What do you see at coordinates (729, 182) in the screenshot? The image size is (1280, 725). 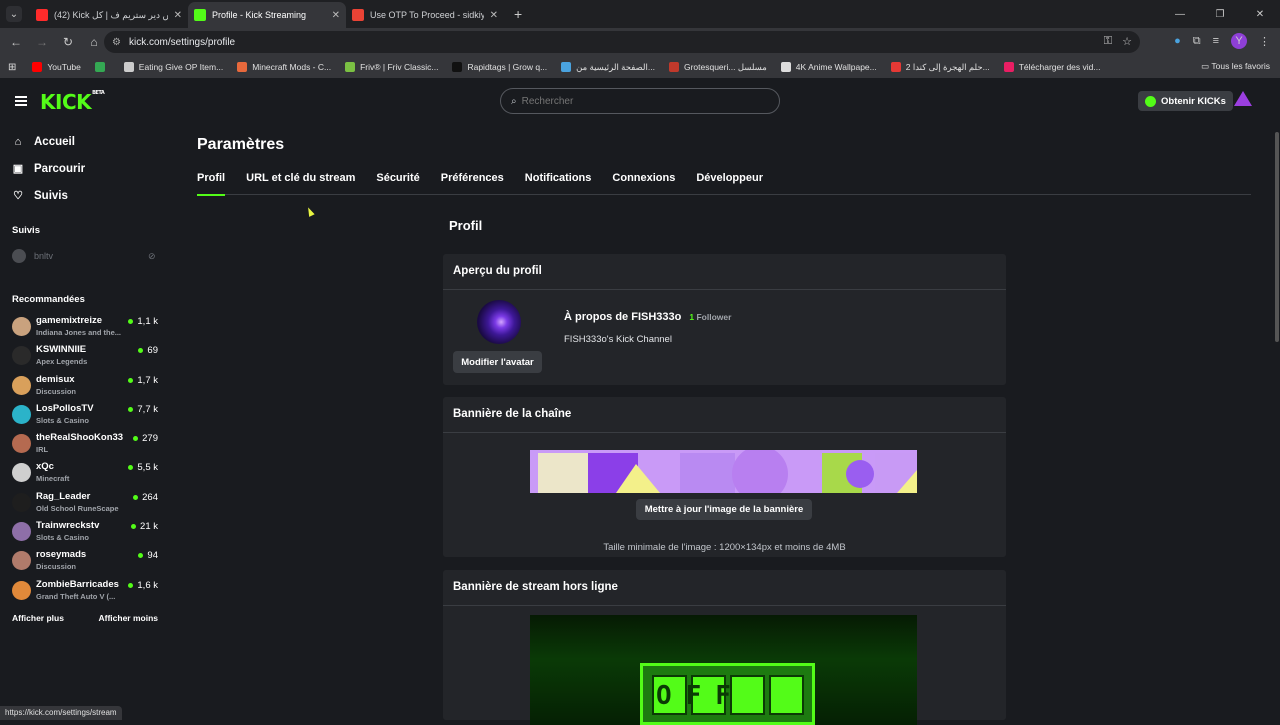 I see `tab-settings-6: Développeur` at bounding box center [729, 182].